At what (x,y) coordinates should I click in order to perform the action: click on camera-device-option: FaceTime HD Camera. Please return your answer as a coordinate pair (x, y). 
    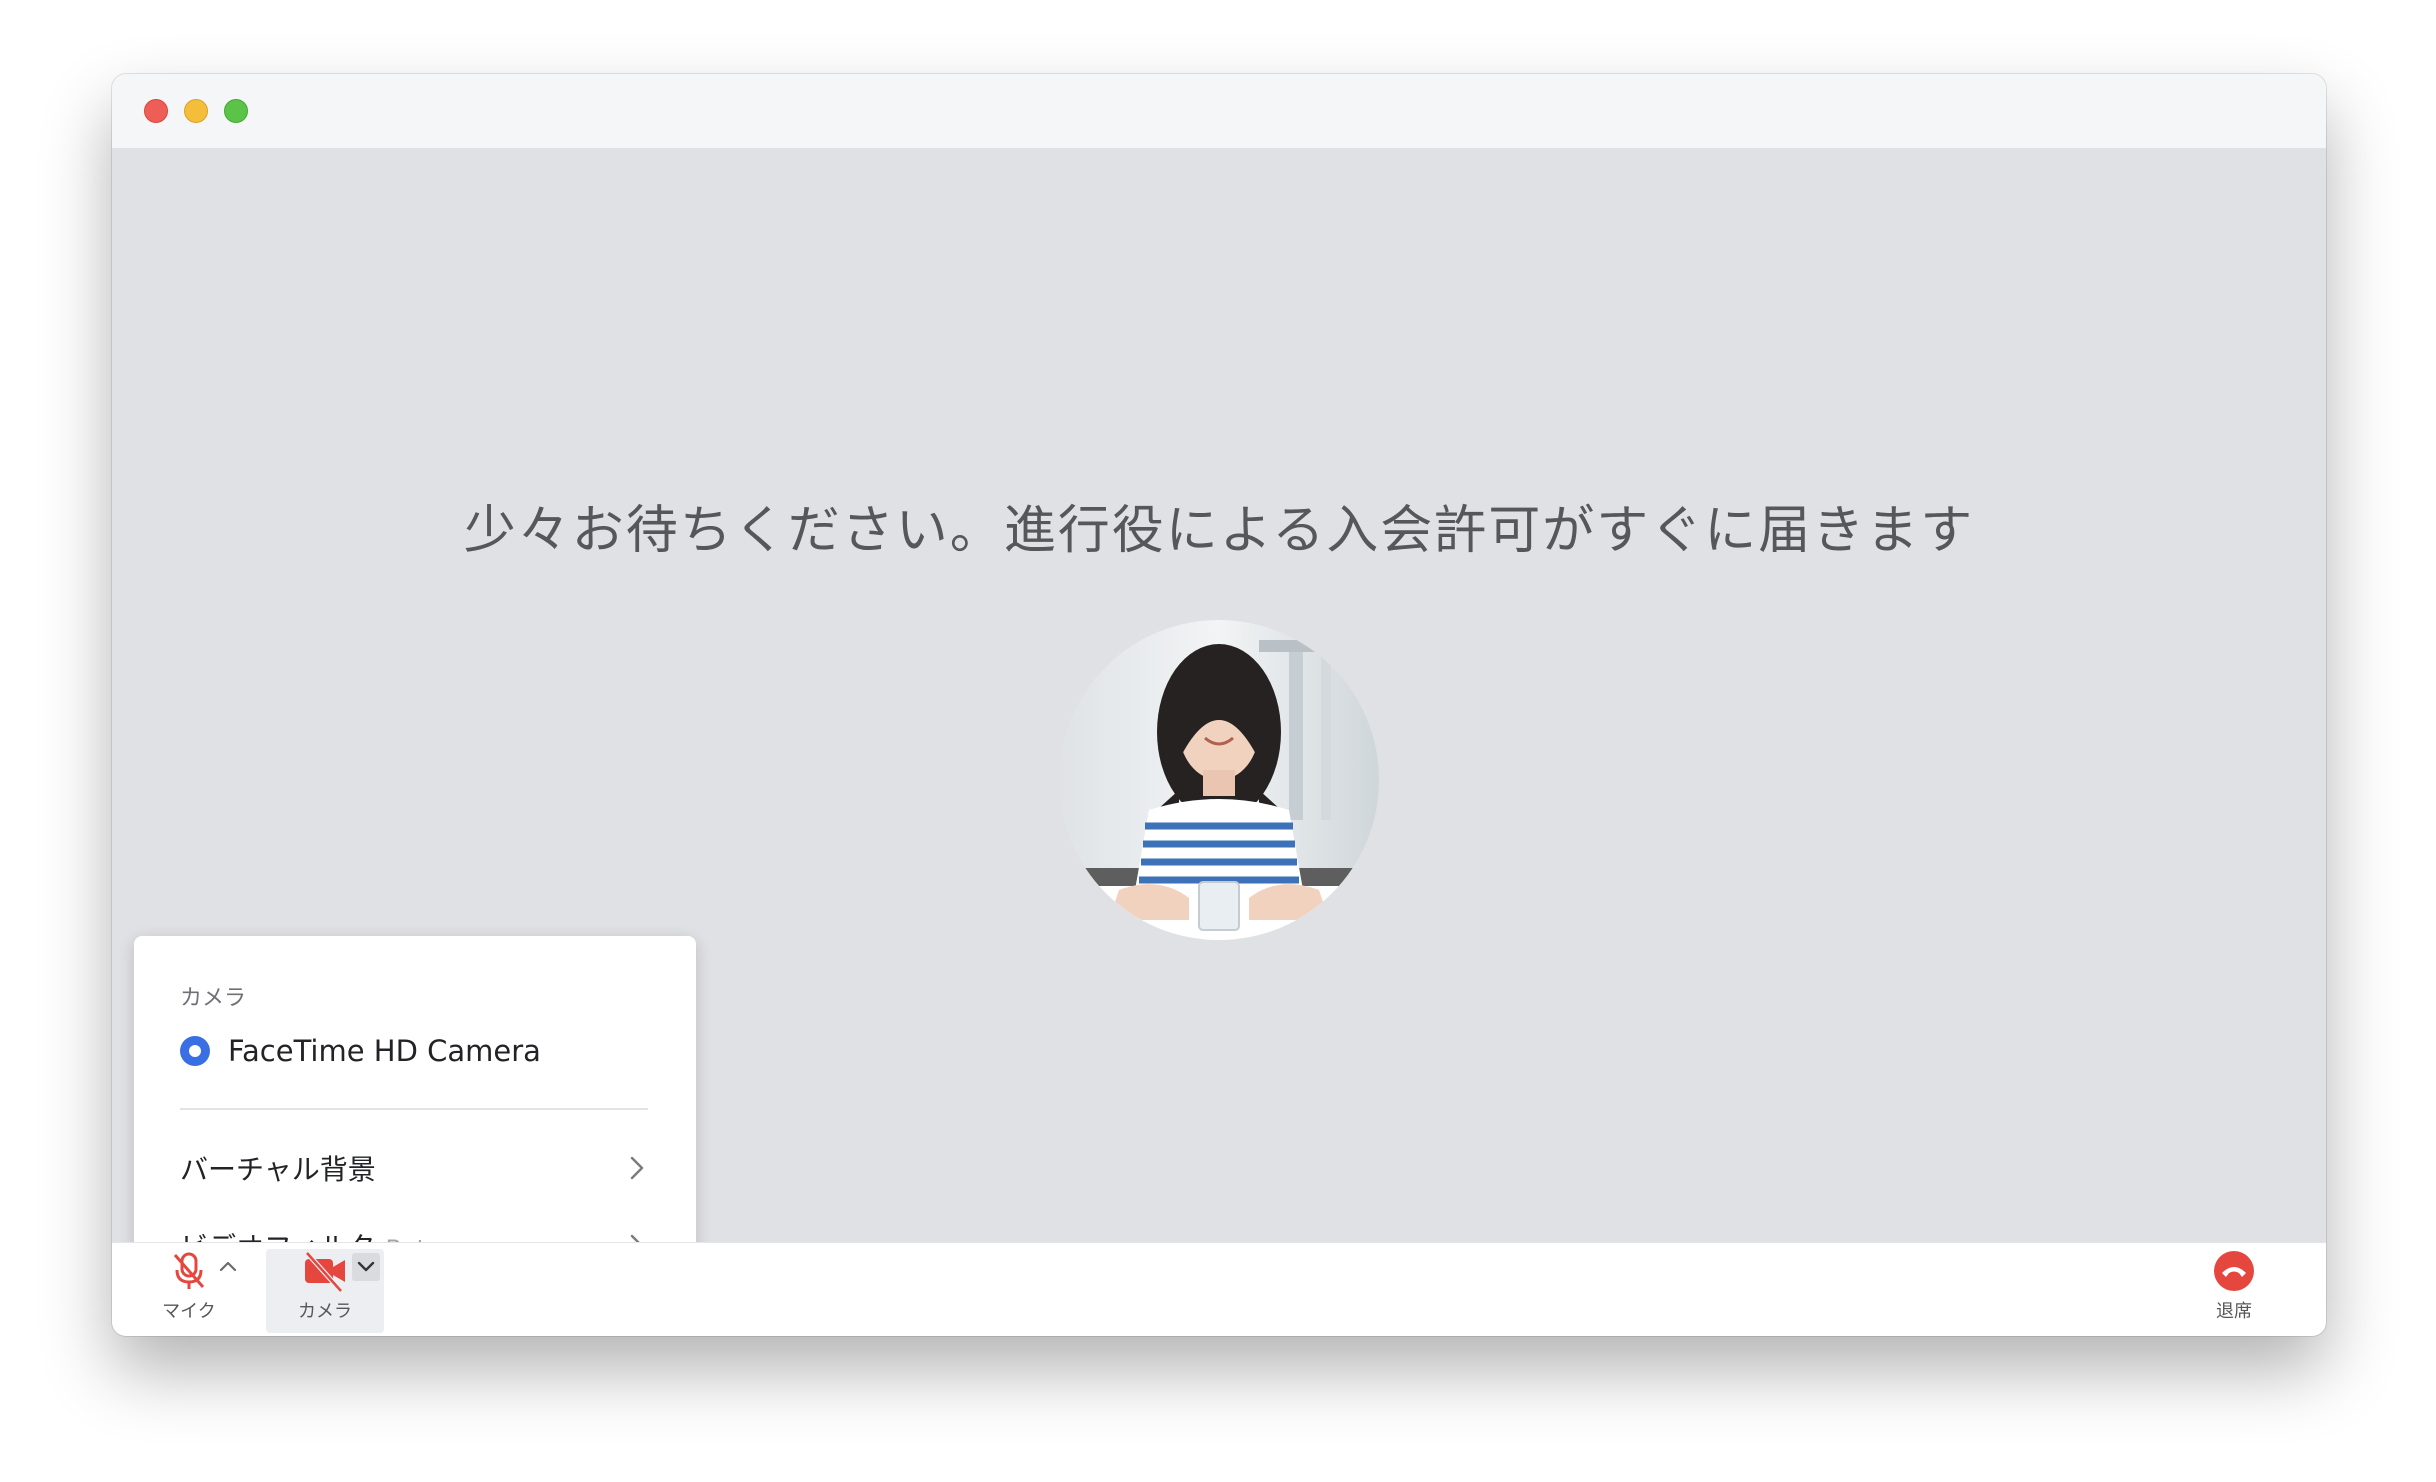
    Looking at the image, I should click on (360, 1051).